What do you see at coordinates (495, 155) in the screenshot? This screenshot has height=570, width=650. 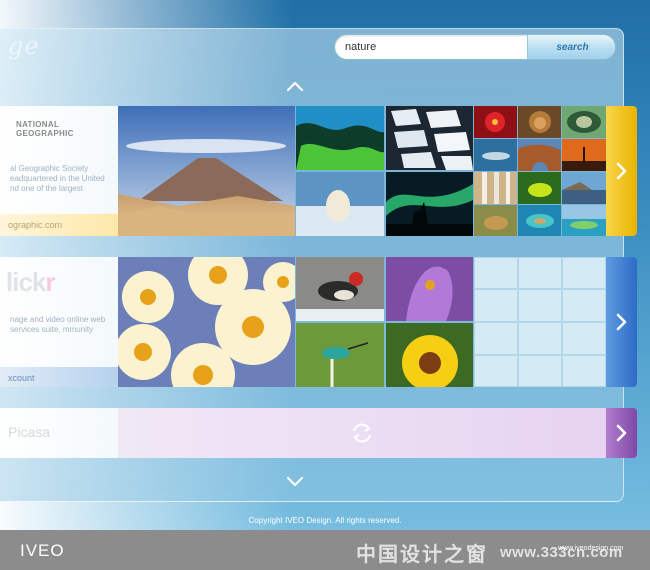 I see `thumb-shark` at bounding box center [495, 155].